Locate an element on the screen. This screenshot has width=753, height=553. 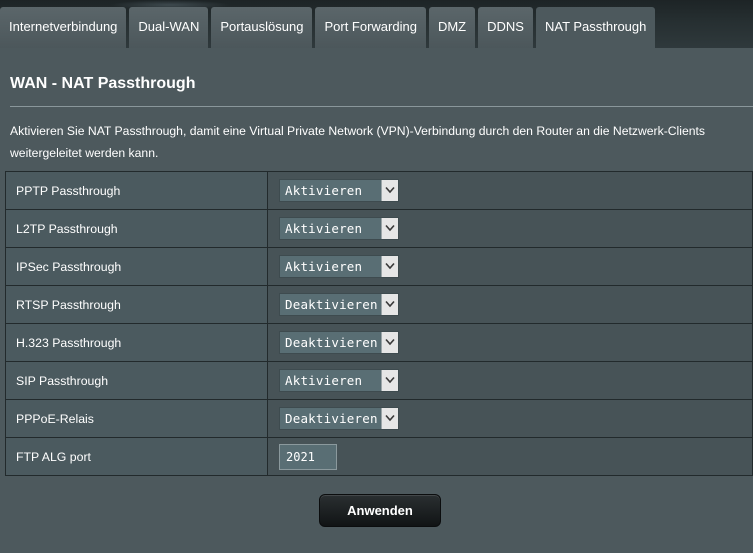
h323-selected-value: Deaktivieren is located at coordinates (331, 342).